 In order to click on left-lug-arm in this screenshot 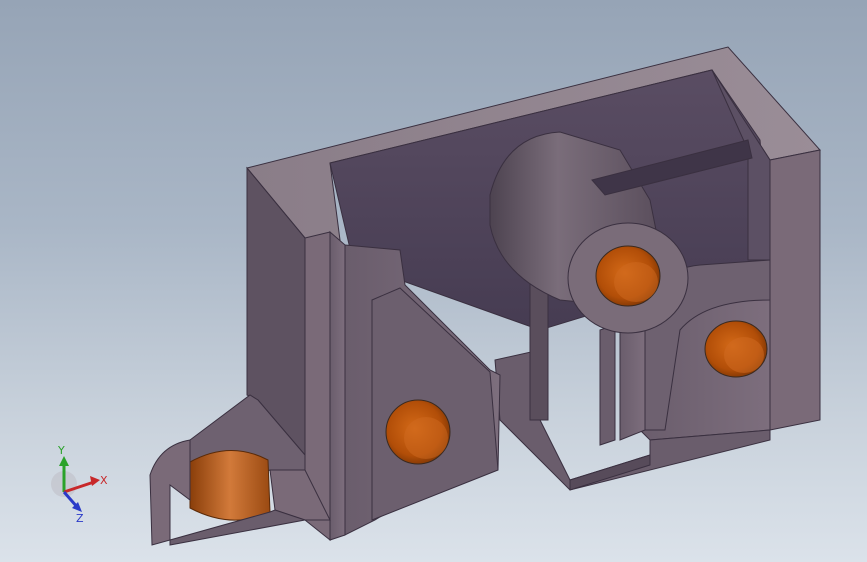, I will do `click(170, 492)`.